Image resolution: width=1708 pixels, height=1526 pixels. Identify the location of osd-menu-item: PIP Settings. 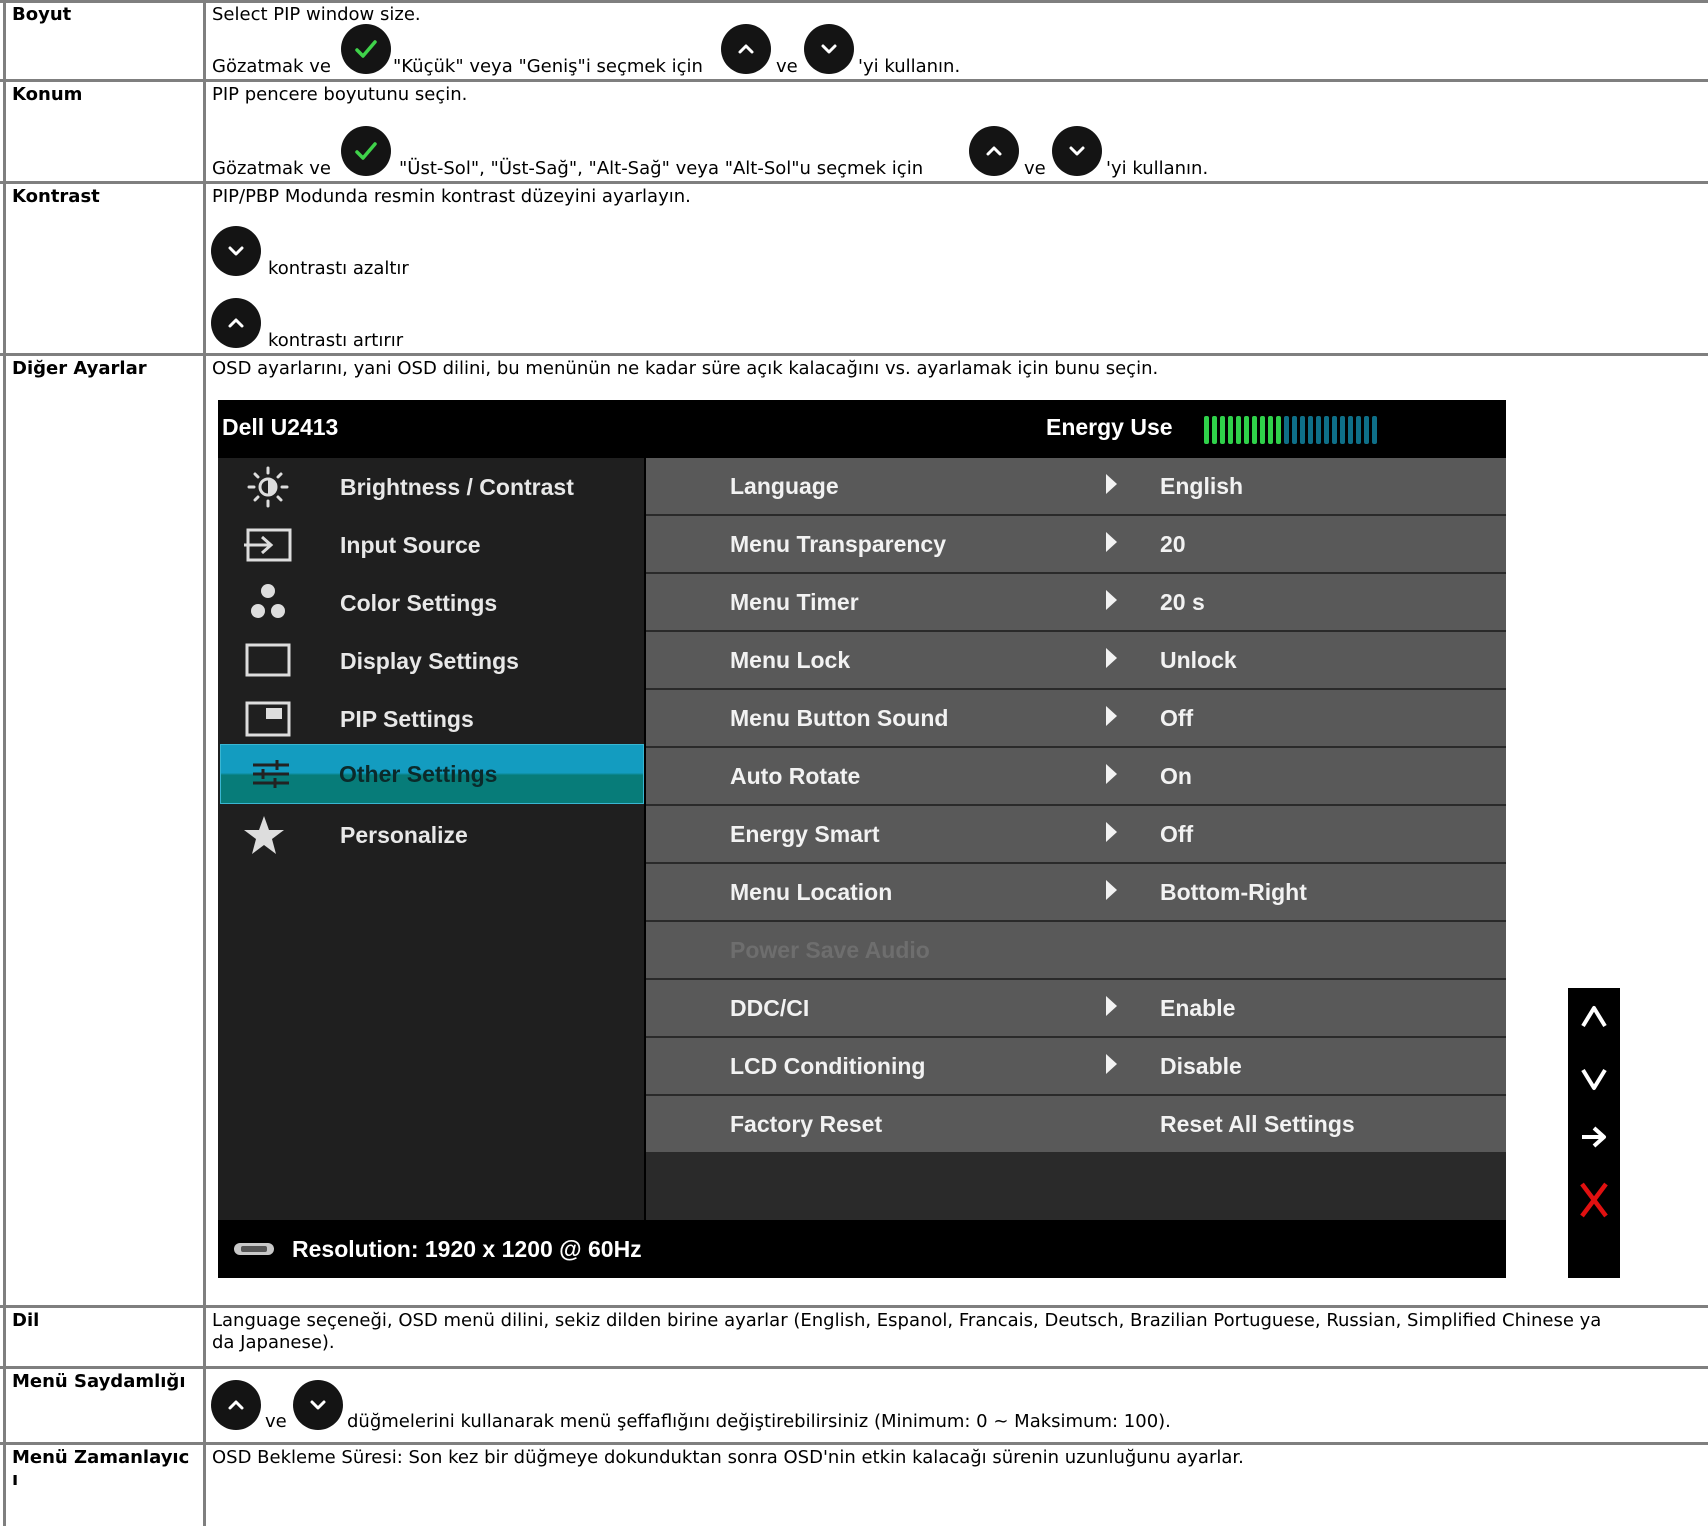
(431, 719).